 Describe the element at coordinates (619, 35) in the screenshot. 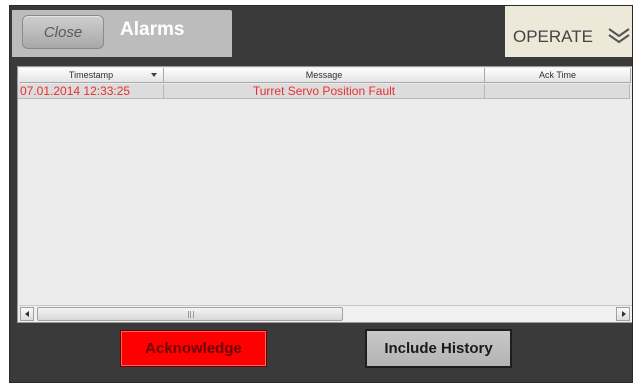

I see `chevron-double-down-icon` at that location.